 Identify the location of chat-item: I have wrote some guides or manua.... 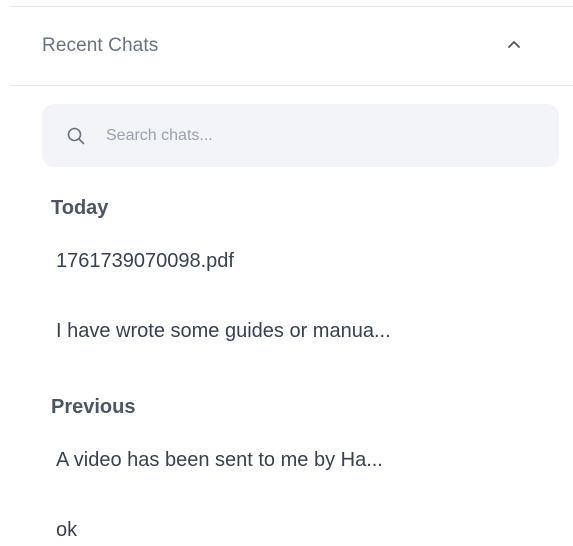
(294, 332).